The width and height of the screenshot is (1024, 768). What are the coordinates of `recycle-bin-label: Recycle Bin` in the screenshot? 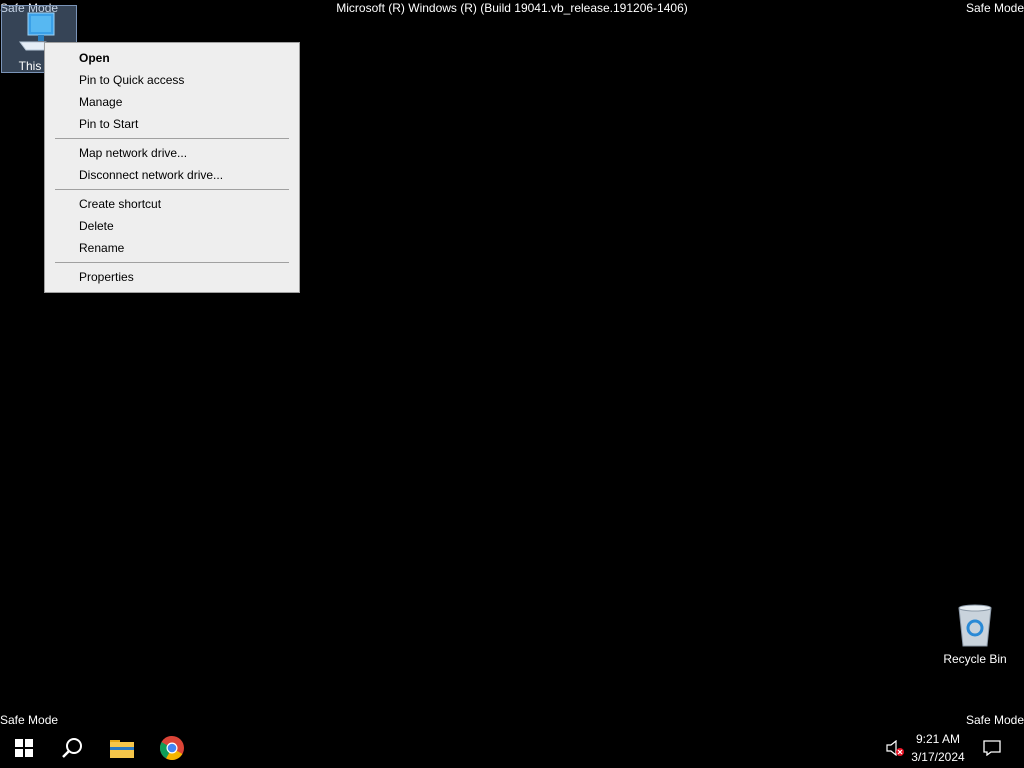 It's located at (975, 659).